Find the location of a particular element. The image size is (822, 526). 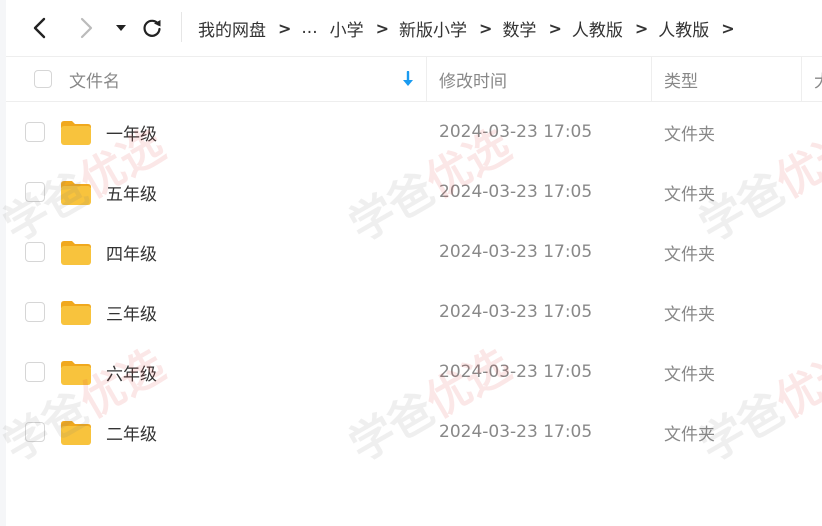

table-row: 四年级 2024-03-23 17:05 文件夹 is located at coordinates (414, 252).